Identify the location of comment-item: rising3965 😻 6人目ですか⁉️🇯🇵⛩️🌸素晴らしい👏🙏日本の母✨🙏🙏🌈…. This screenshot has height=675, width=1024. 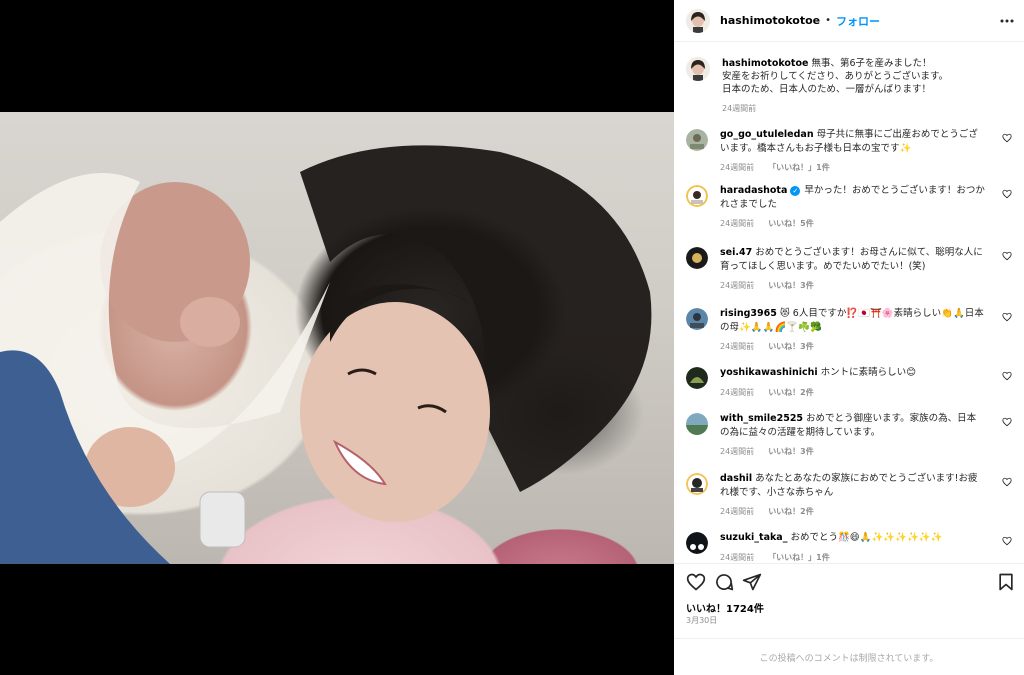
(851, 330).